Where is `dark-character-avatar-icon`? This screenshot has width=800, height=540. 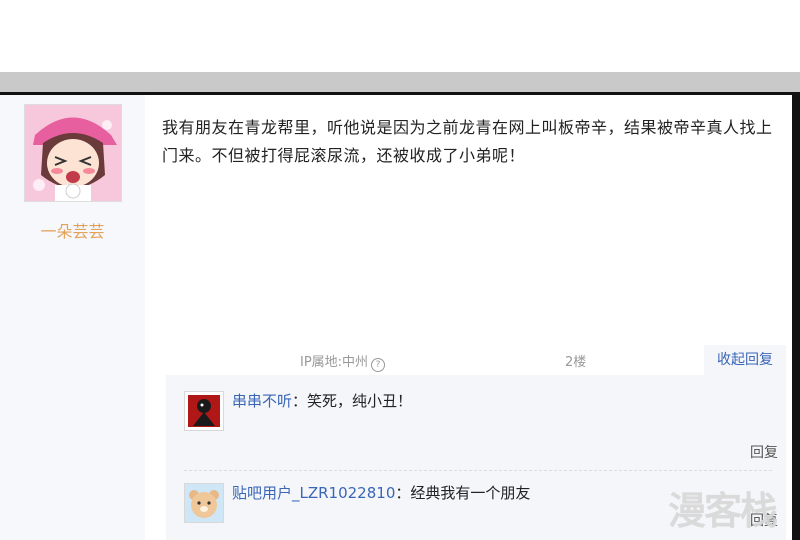
dark-character-avatar-icon is located at coordinates (204, 411).